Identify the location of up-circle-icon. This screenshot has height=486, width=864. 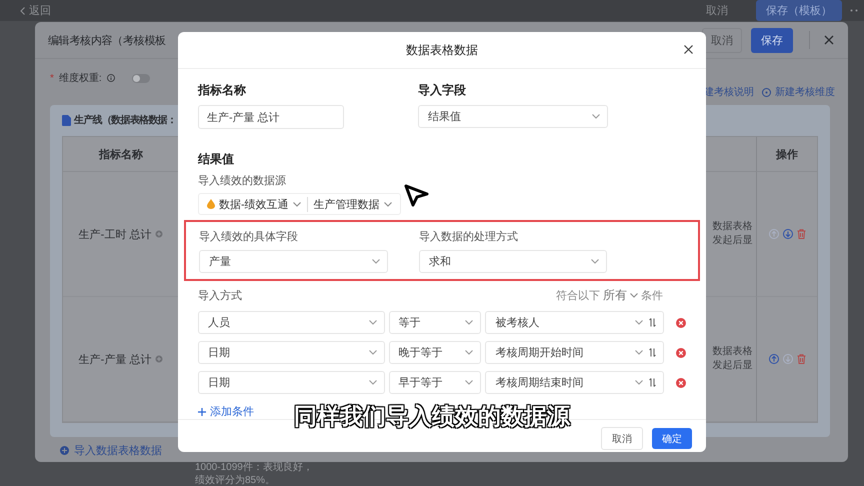
(773, 359).